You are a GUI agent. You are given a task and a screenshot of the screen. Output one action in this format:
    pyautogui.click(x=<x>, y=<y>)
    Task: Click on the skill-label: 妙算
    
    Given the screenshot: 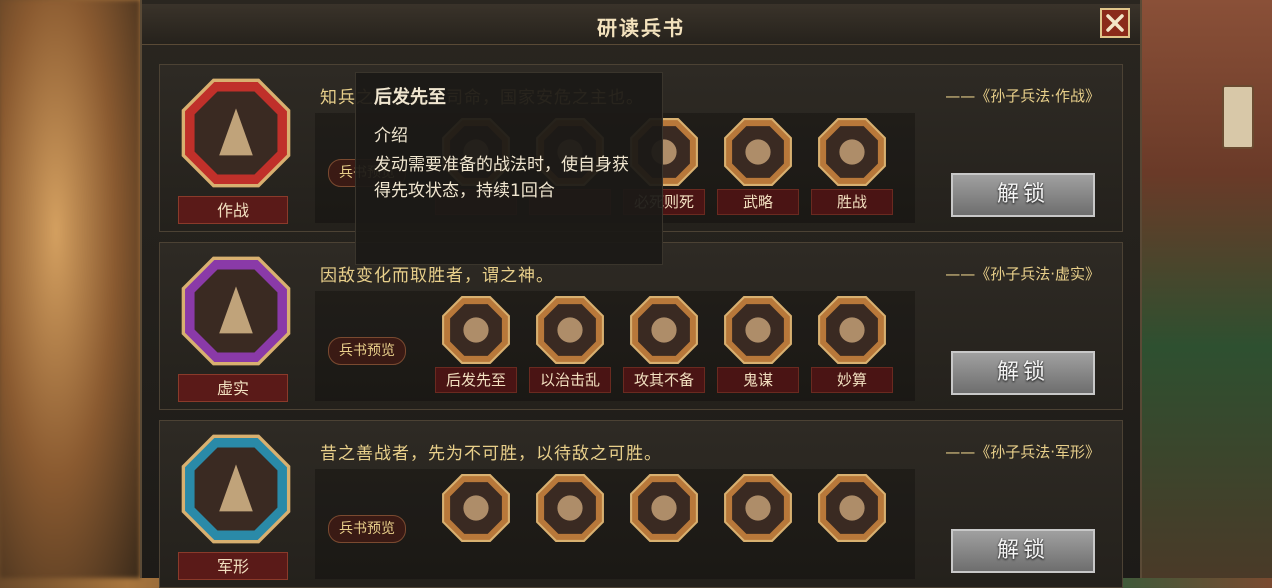 What is the action you would take?
    pyautogui.click(x=852, y=380)
    